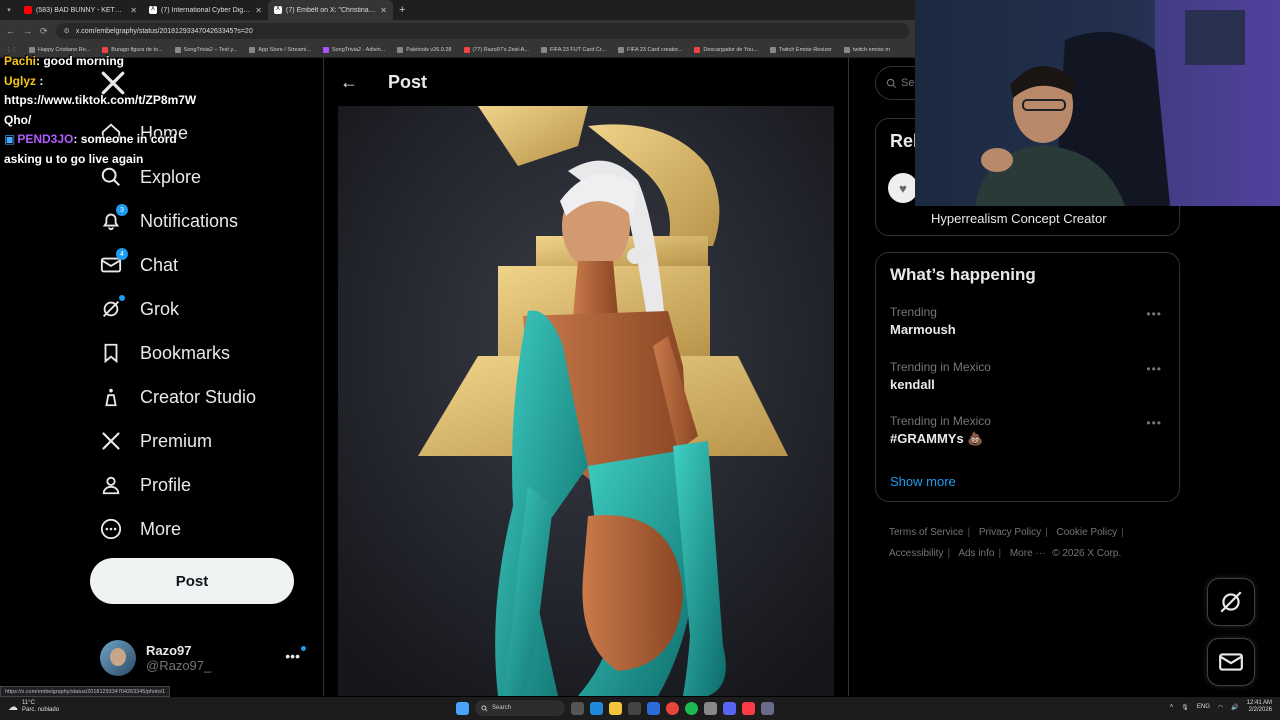 This screenshot has height=720, width=1280. Describe the element at coordinates (111, 485) in the screenshot. I see `person-icon` at that location.